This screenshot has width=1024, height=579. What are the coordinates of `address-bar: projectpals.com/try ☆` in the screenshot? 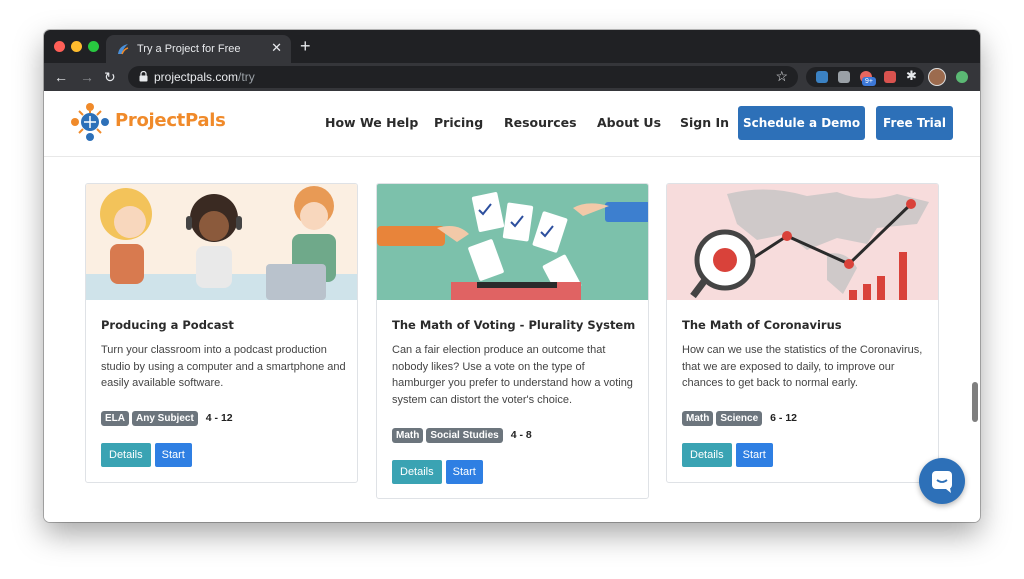 It's located at (463, 77).